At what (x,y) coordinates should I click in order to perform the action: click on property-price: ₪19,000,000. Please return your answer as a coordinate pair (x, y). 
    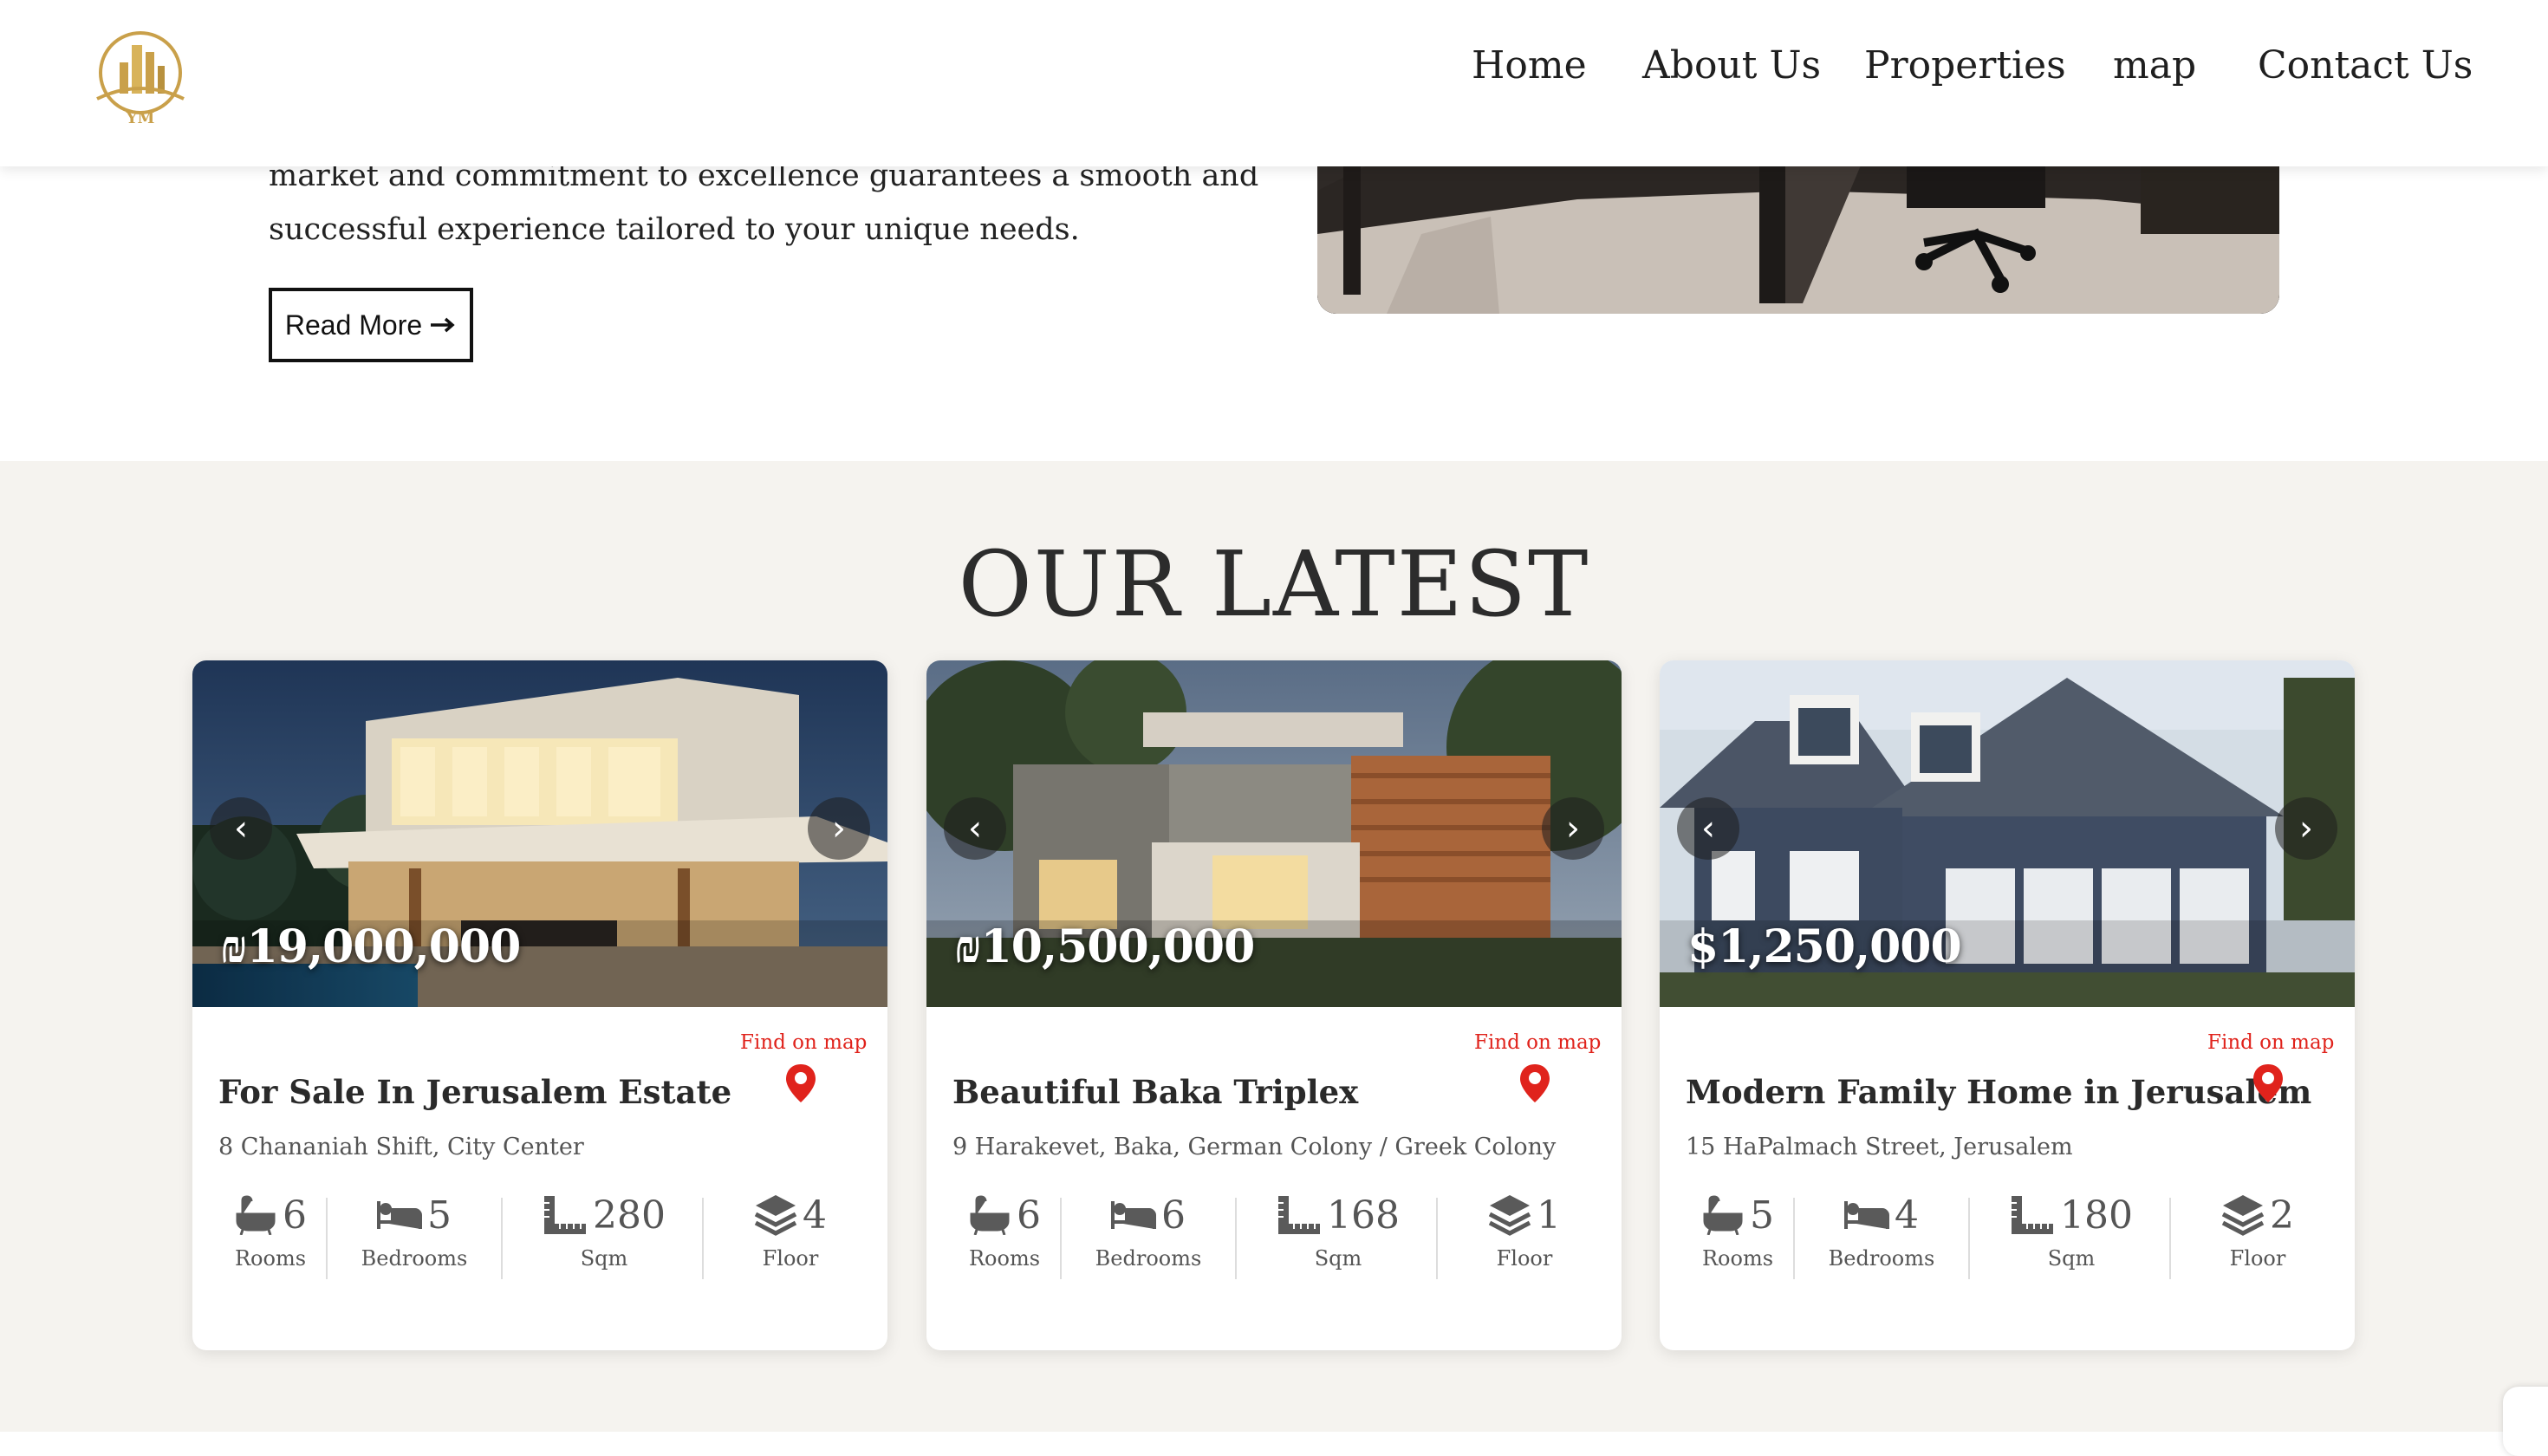
    Looking at the image, I should click on (370, 946).